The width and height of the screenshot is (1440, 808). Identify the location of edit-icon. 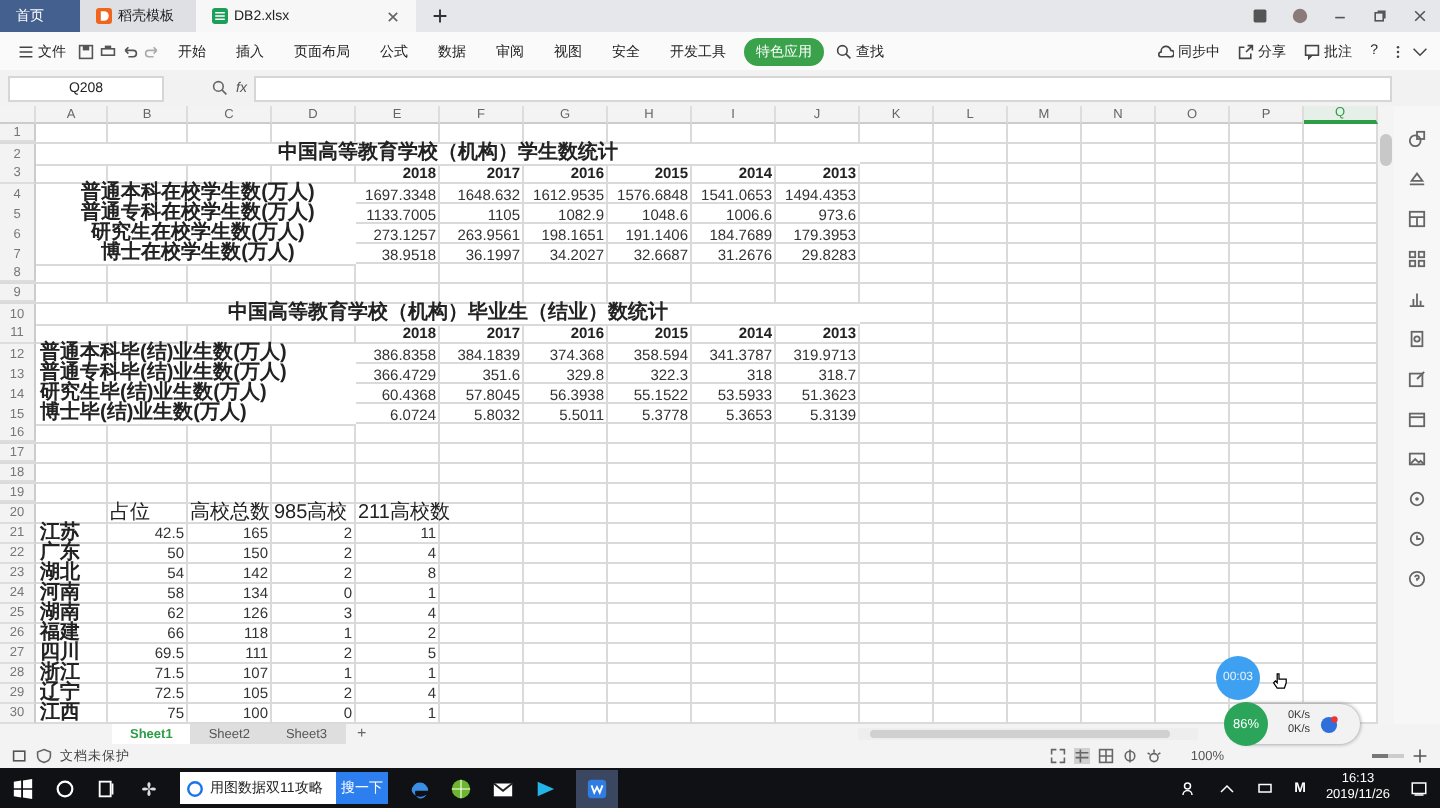
(1417, 379).